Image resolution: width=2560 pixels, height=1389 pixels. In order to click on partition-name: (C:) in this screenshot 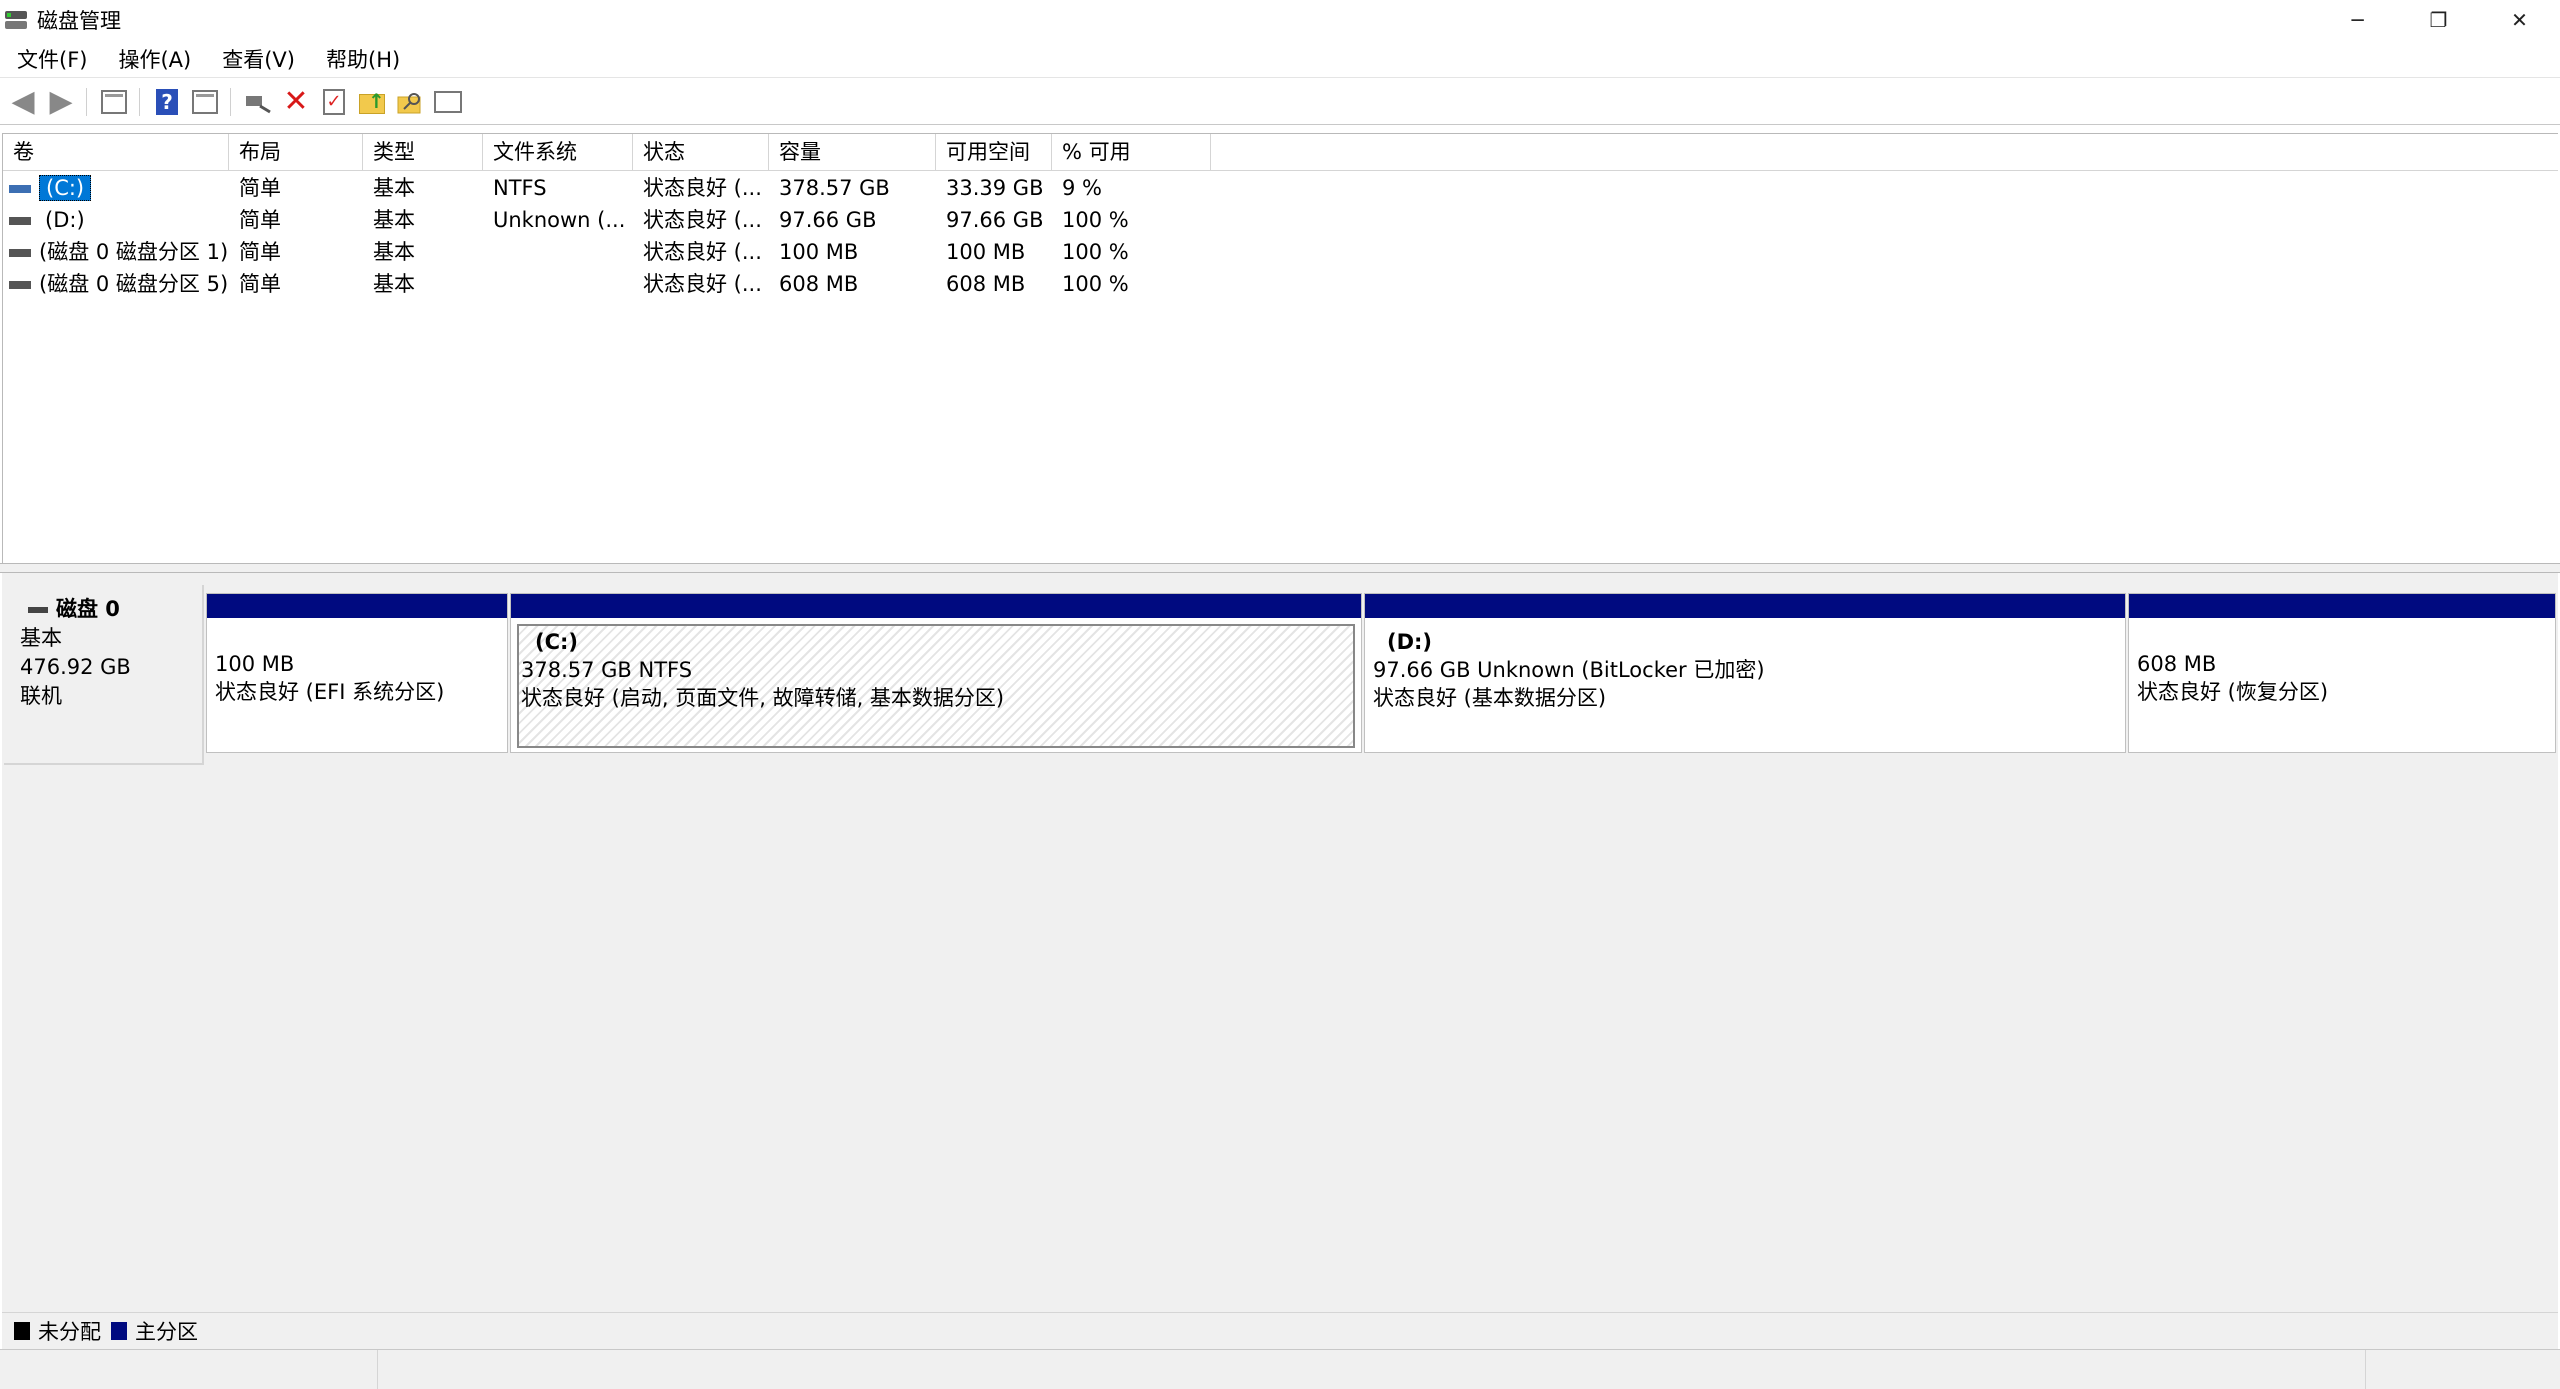, I will do `click(557, 642)`.